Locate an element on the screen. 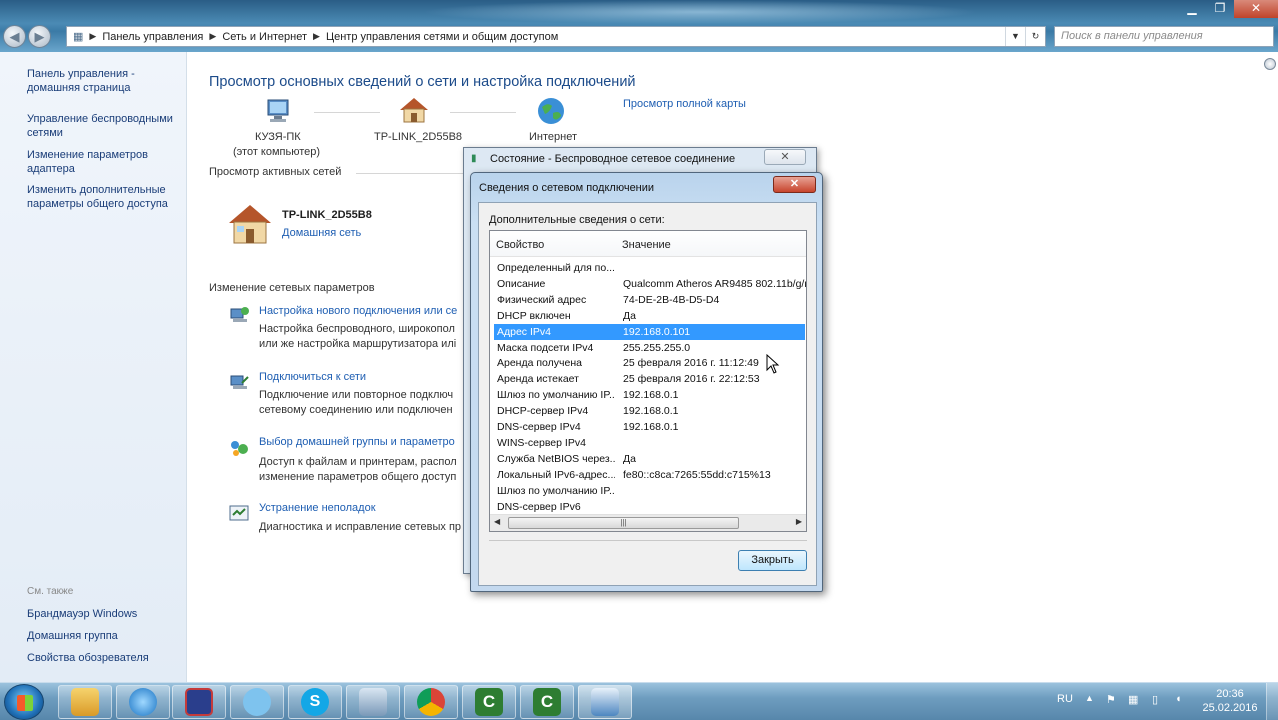  listview-row: DNS-сервер IPv4 192.168.0.1 is located at coordinates (649, 427).